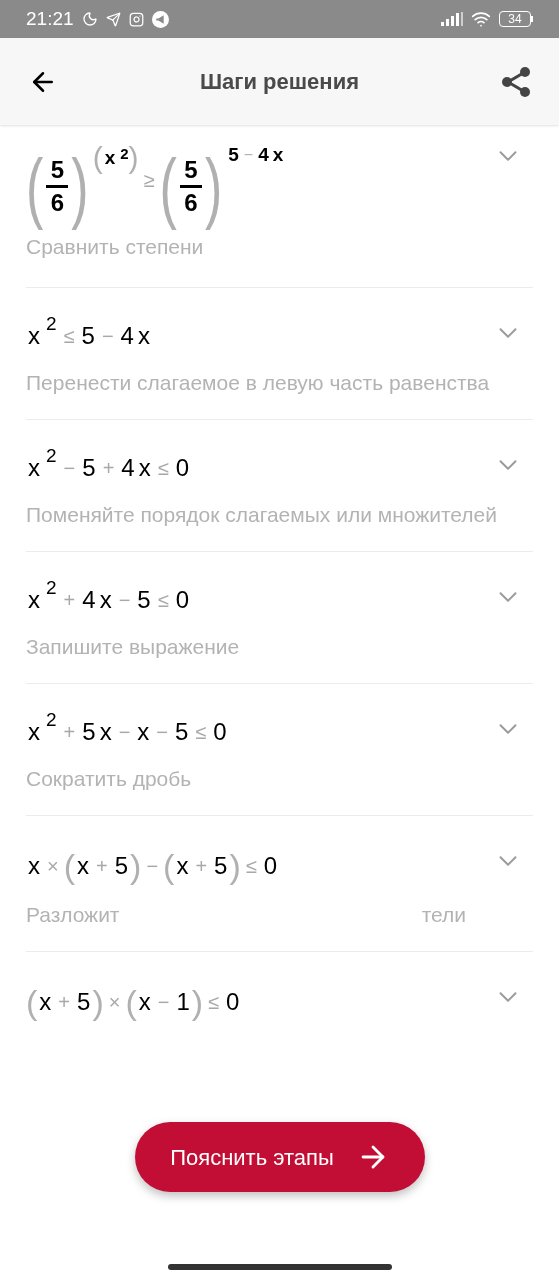 This screenshot has height=1280, width=559. Describe the element at coordinates (109, 779) in the screenshot. I see `step-description: Сократить дробь` at that location.